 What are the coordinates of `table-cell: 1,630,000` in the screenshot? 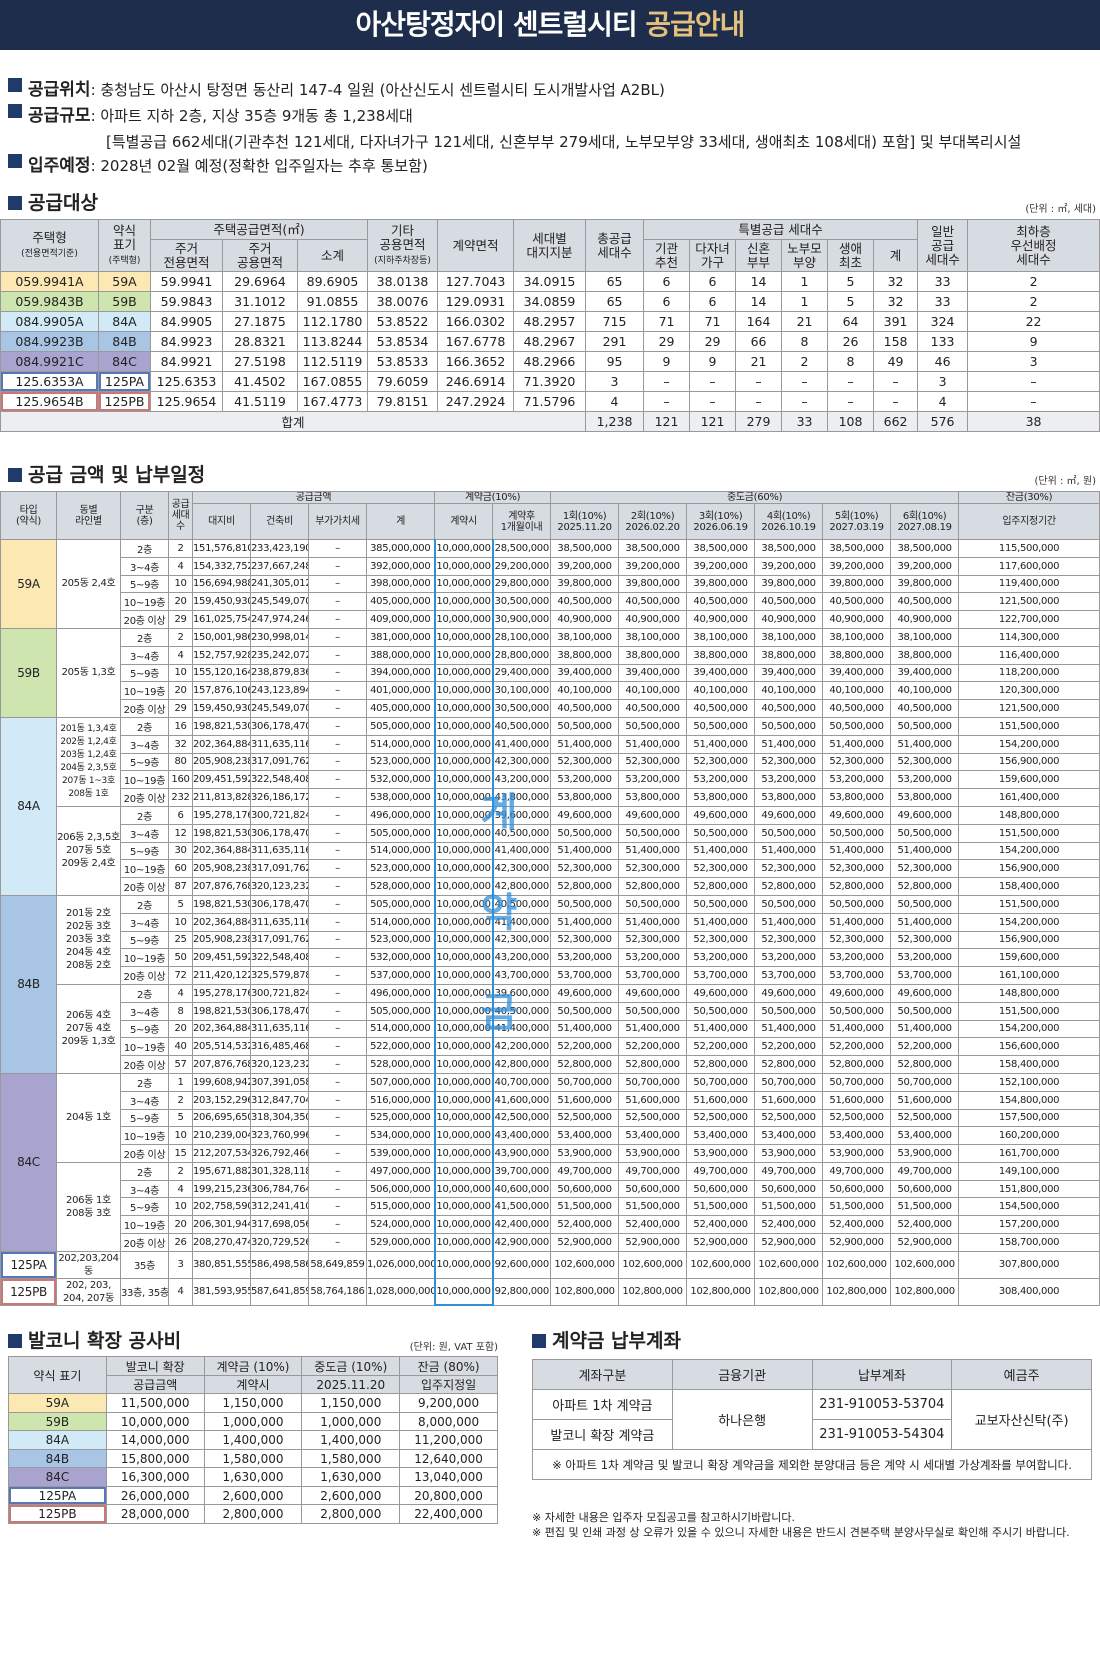 It's located at (351, 1477).